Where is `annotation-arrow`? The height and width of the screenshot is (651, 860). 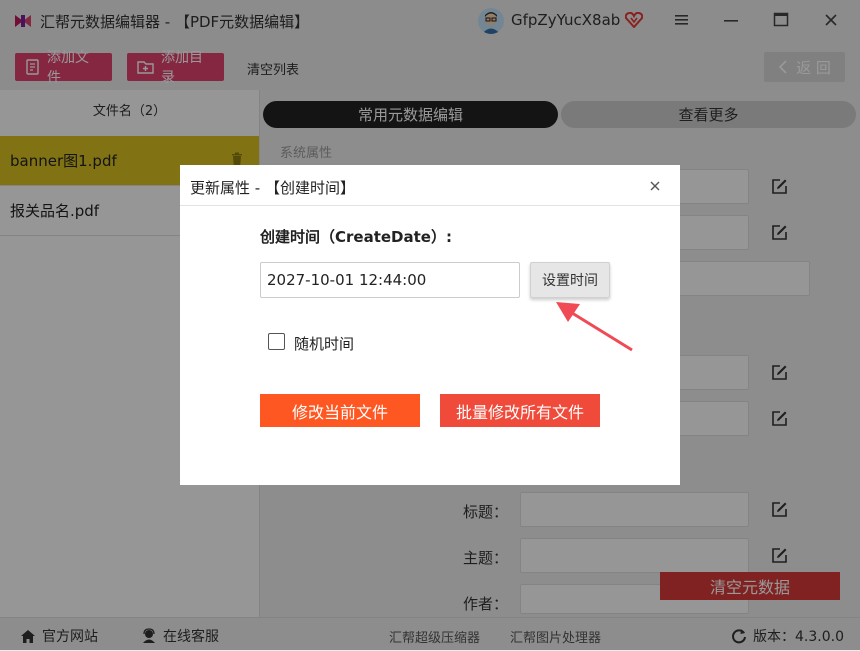 annotation-arrow is located at coordinates (595, 326).